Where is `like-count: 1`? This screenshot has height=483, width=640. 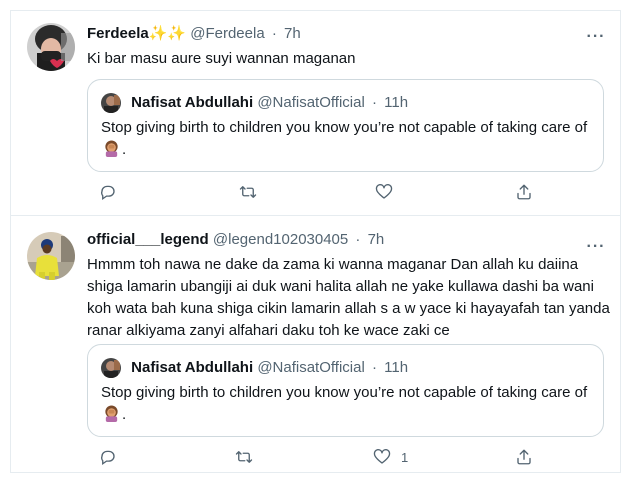
like-count: 1 is located at coordinates (405, 457).